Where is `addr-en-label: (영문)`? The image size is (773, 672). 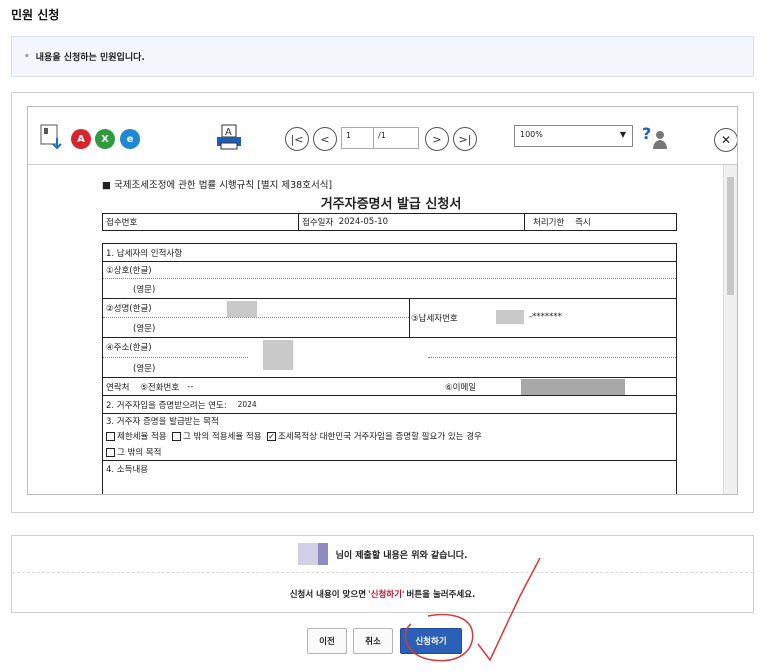 addr-en-label: (영문) is located at coordinates (144, 368).